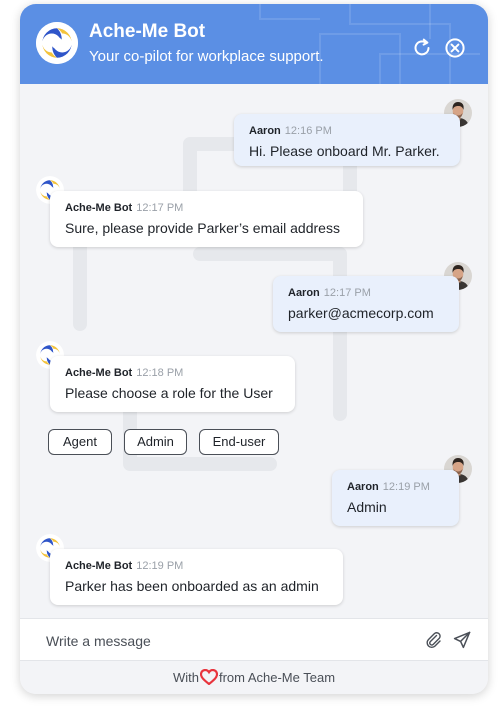 The height and width of the screenshot is (706, 499). I want to click on header-title: Ache-Me Bot, so click(147, 31).